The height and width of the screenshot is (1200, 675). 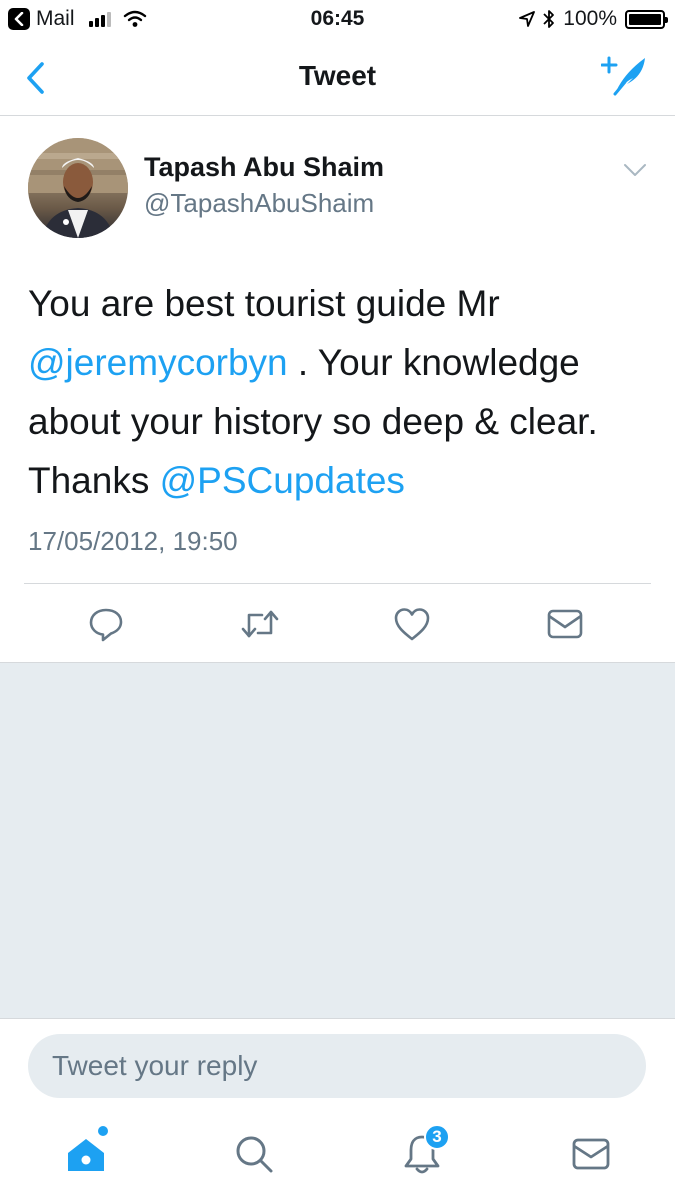 I want to click on share-via-dm-button, so click(x=565, y=624).